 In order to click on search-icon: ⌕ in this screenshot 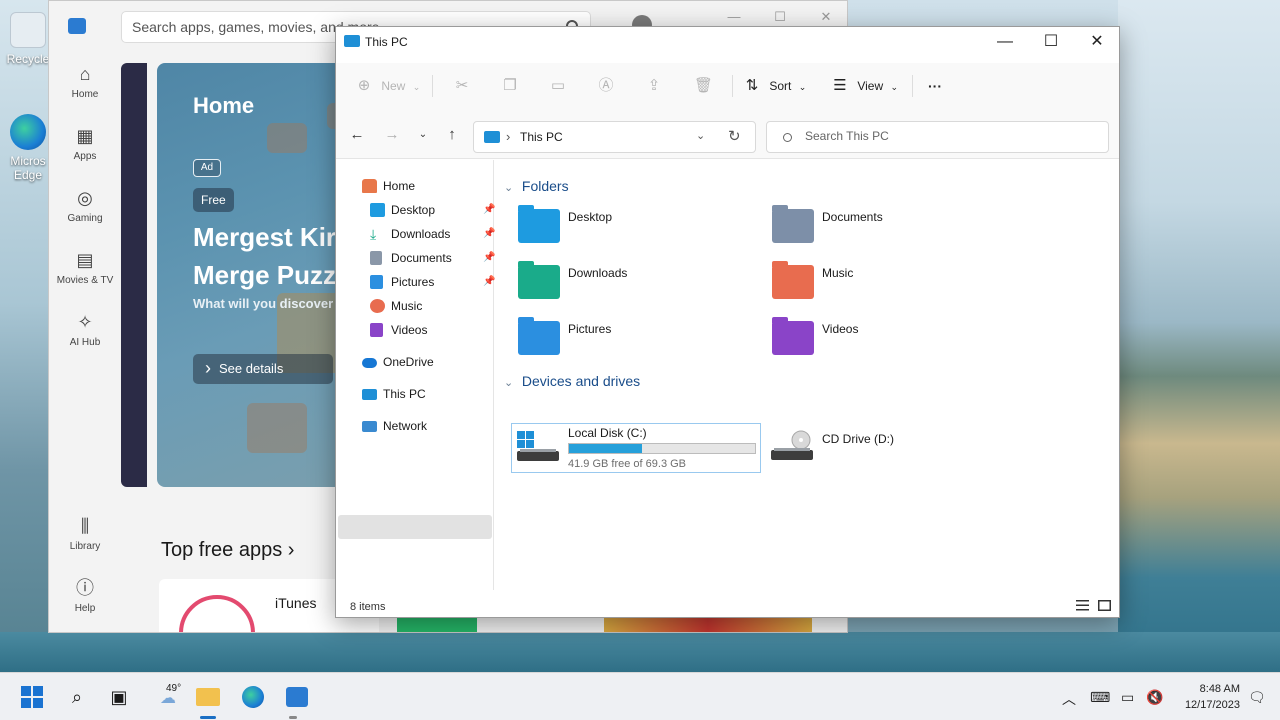, I will do `click(77, 697)`.